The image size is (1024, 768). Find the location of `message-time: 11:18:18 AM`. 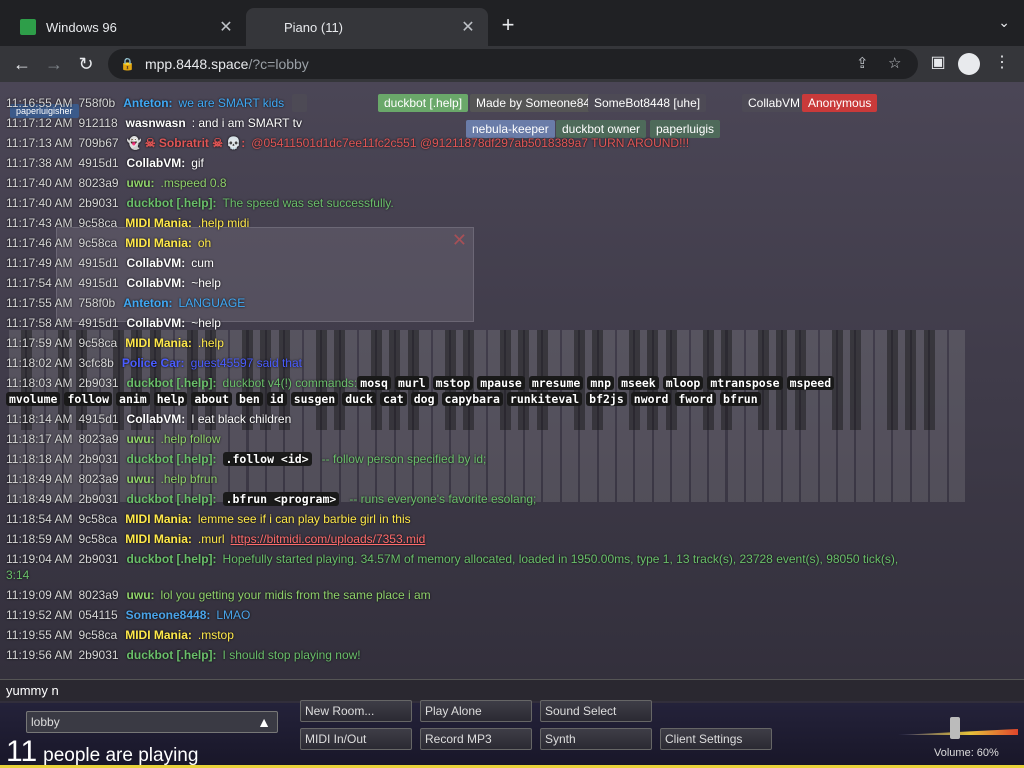

message-time: 11:18:18 AM is located at coordinates (39, 459).